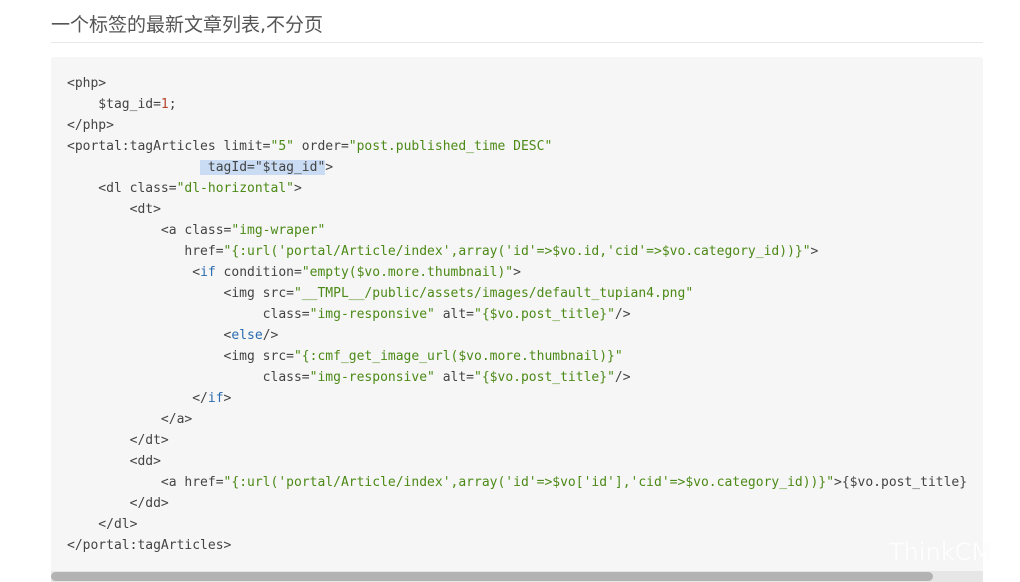 The width and height of the screenshot is (1020, 582). What do you see at coordinates (118, 503) in the screenshot?
I see `code-token: </dd>` at bounding box center [118, 503].